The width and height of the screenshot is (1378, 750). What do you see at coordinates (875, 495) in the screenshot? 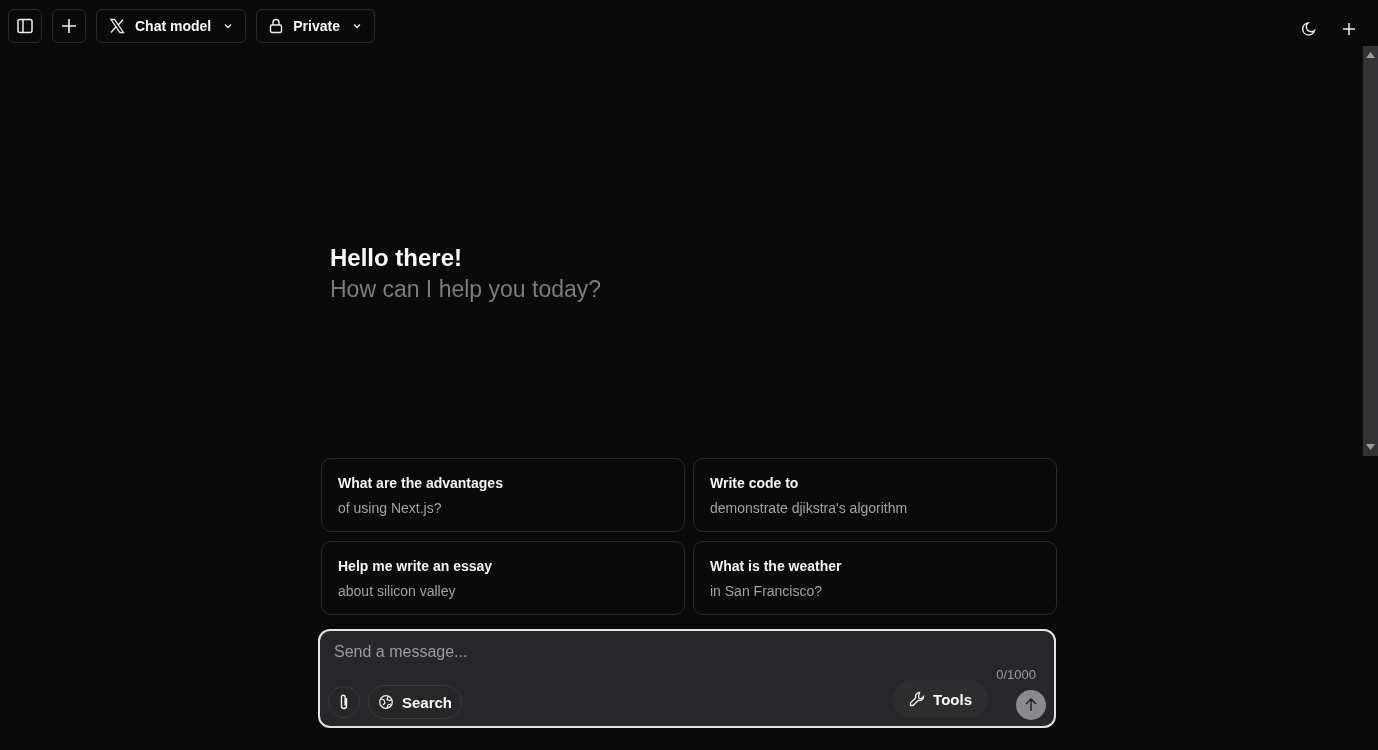
I see `suggestion-card: Write code to demonstrate djikstra's algorithm` at bounding box center [875, 495].